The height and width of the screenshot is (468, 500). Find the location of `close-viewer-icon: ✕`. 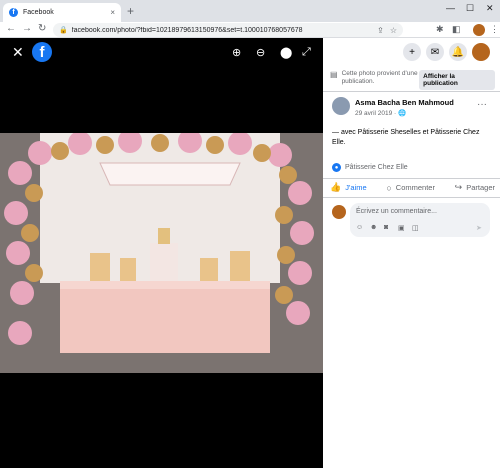

close-viewer-icon: ✕ is located at coordinates (18, 52).